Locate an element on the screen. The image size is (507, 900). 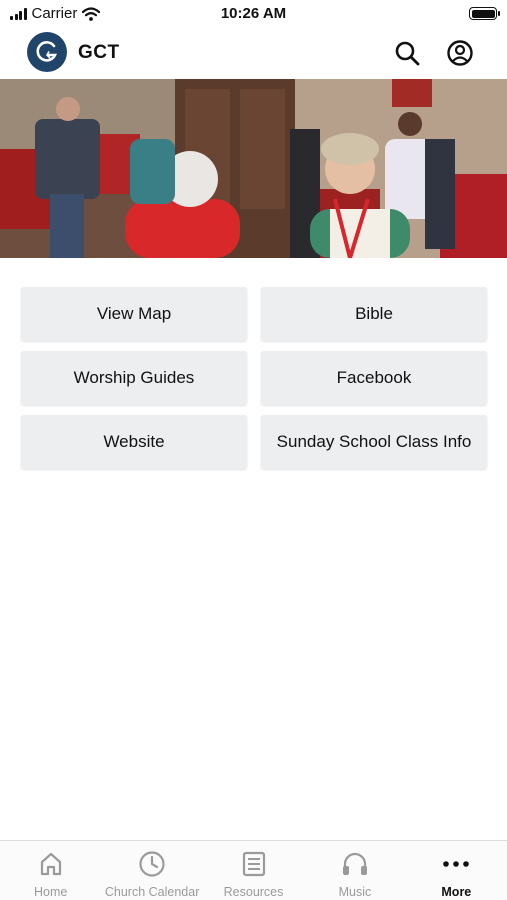
sunday-school-class-info-button: Sunday School Class Info is located at coordinates (374, 442).